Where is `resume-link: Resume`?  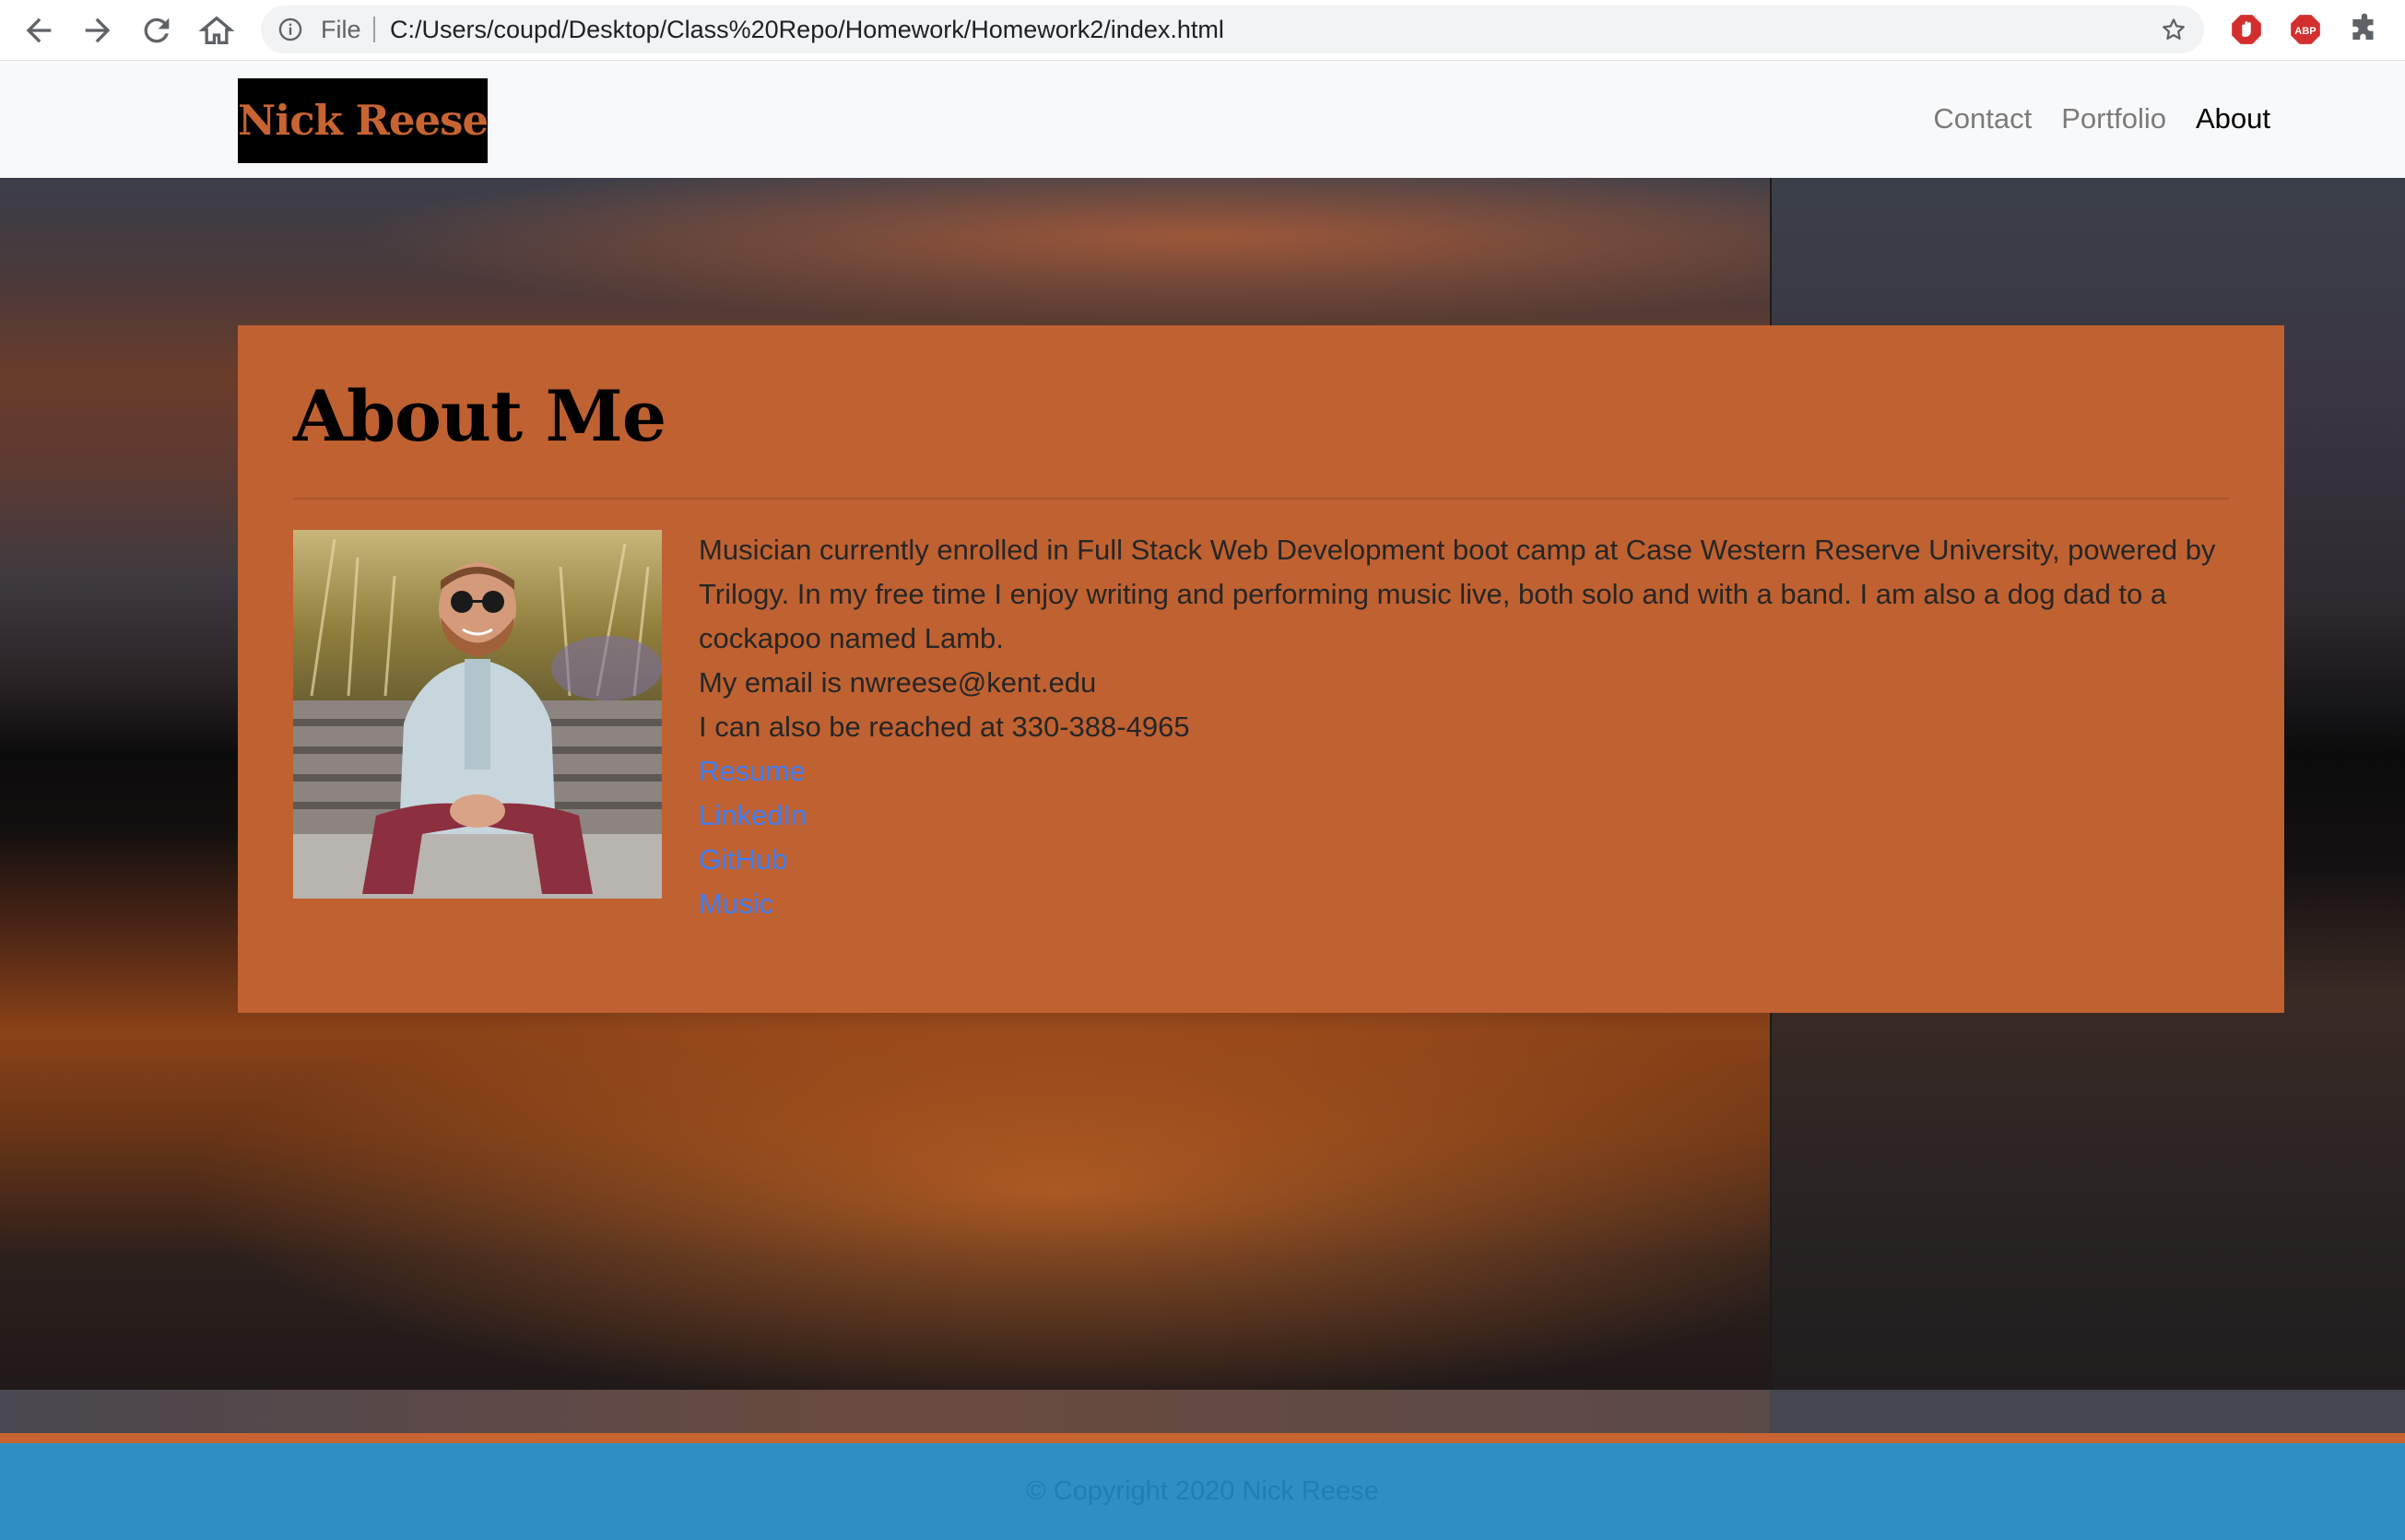
resume-link: Resume is located at coordinates (1469, 771).